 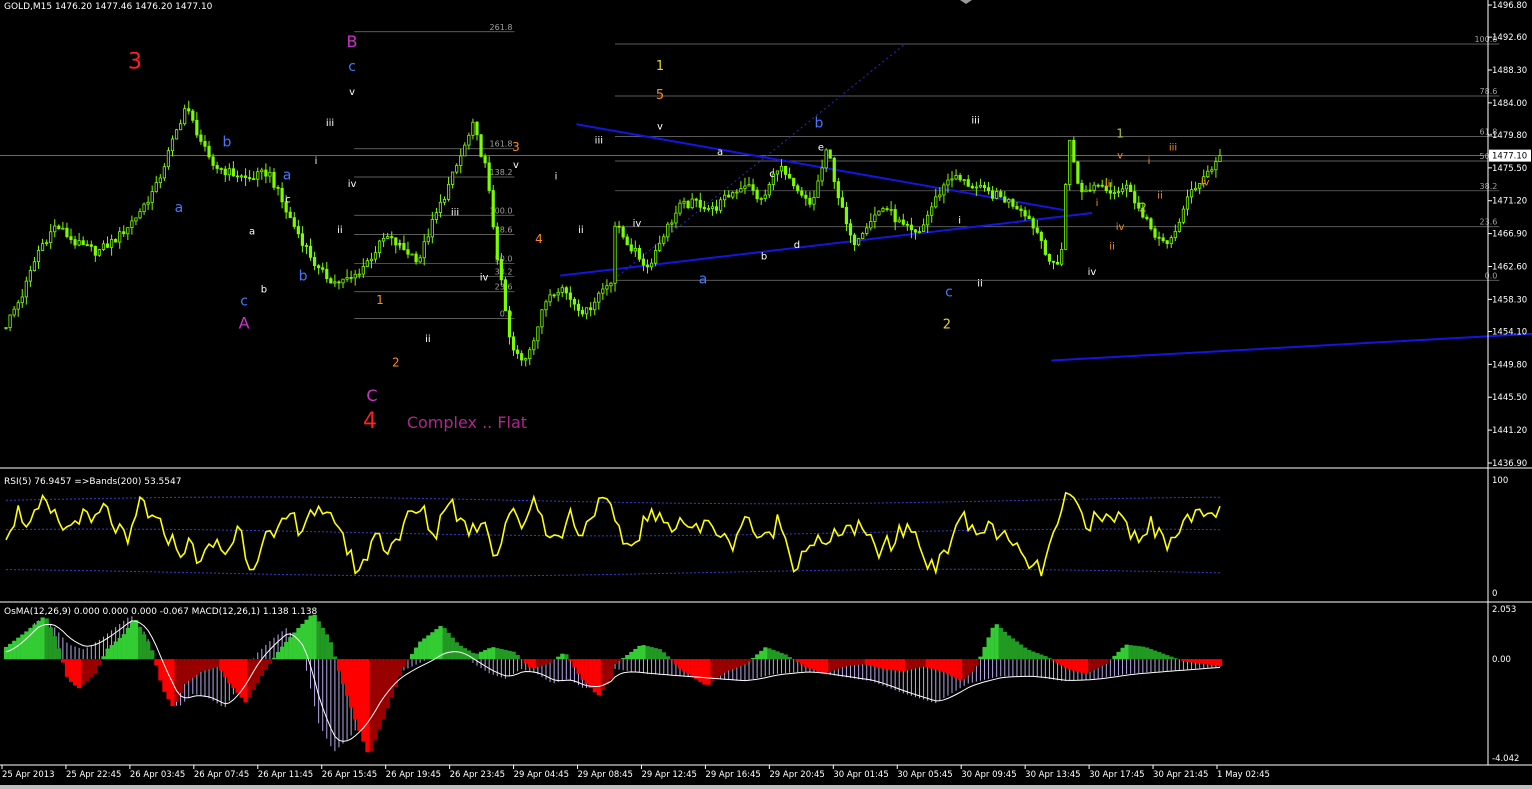 What do you see at coordinates (1509, 235) in the screenshot?
I see `price-tick-label: 1466.90` at bounding box center [1509, 235].